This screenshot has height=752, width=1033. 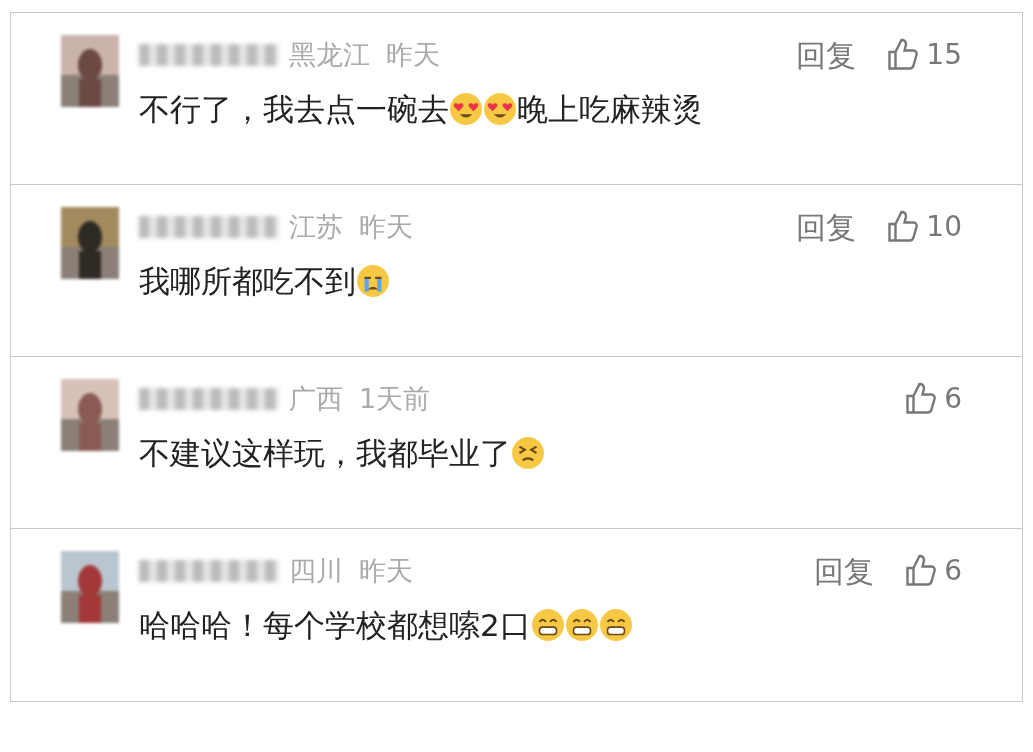 I want to click on comment-text: 哈哈哈！每个学校都想嗦2口, so click(x=550, y=625).